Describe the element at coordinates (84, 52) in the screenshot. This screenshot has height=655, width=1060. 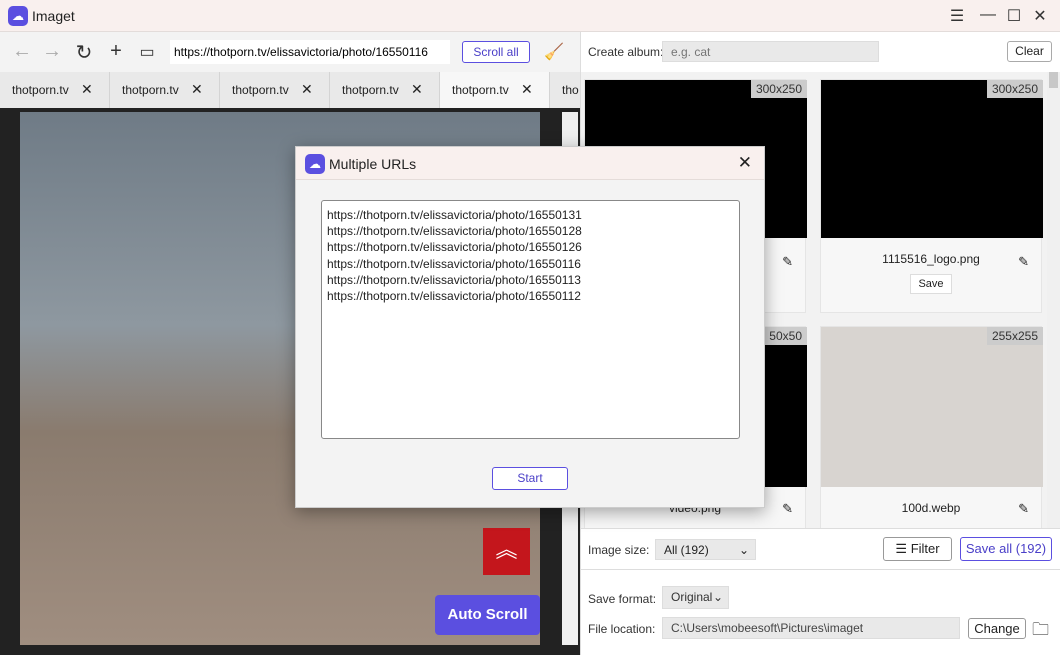
I see `reload-icon: ↻` at that location.